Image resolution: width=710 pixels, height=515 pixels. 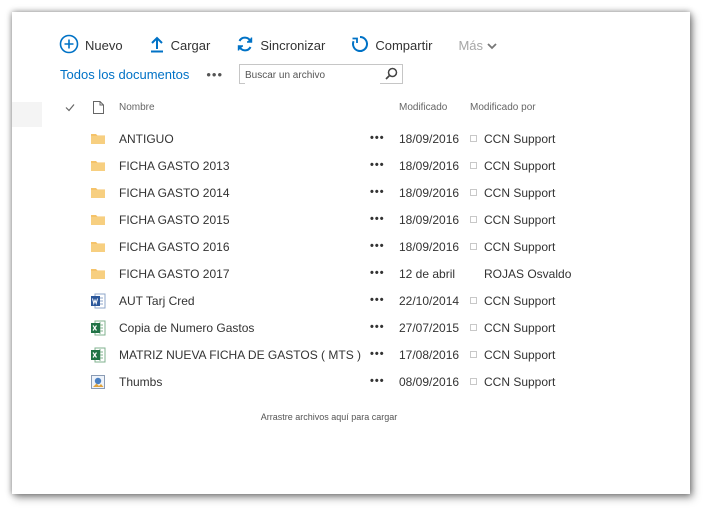 I want to click on share-button: Compartir, so click(x=391, y=45).